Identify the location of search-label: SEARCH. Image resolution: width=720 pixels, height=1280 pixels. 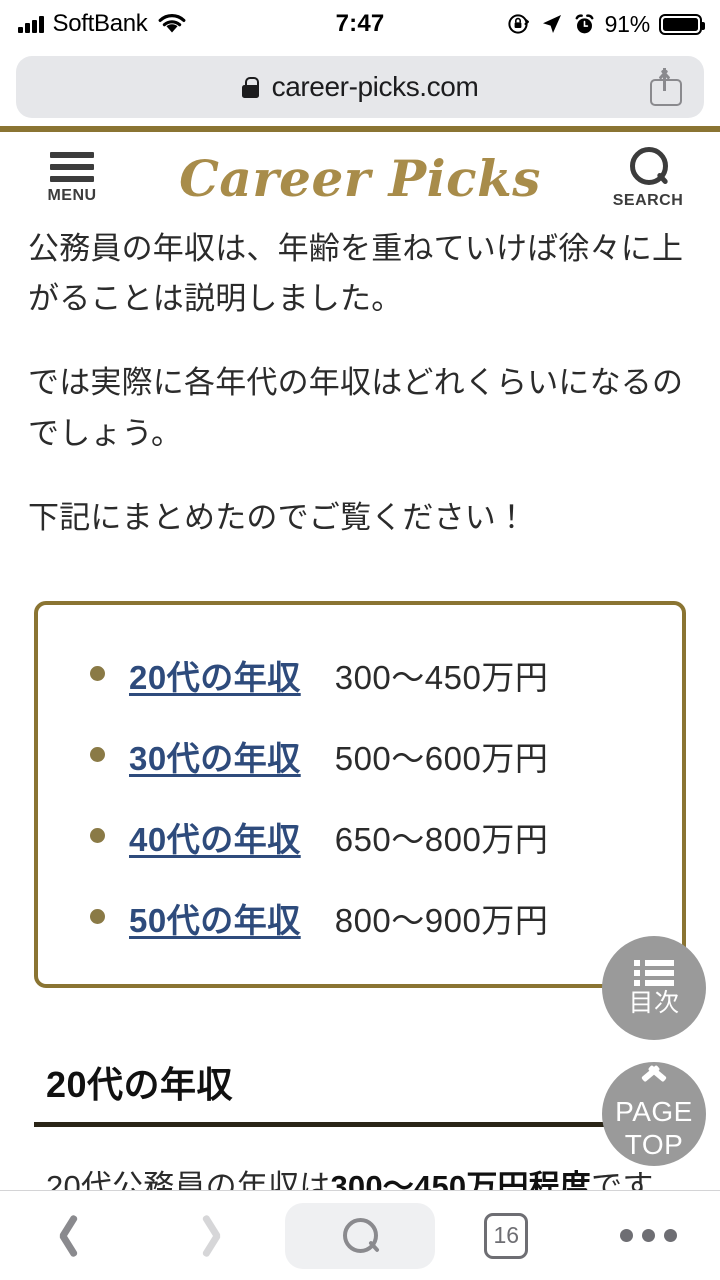
(648, 200).